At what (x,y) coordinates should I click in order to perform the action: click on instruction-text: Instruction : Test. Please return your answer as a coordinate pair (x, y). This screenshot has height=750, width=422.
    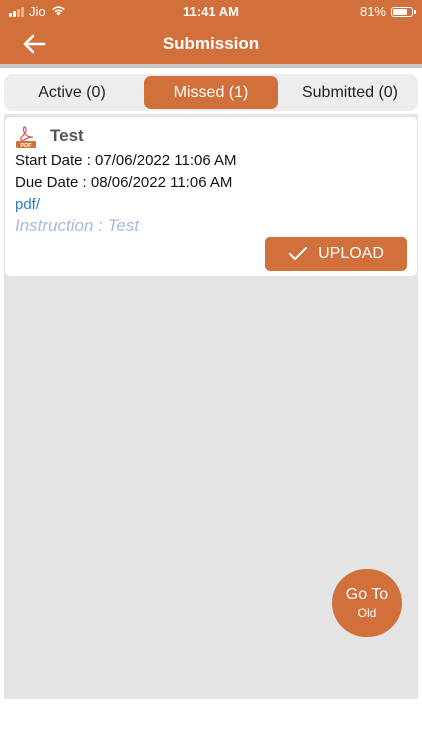
    Looking at the image, I should click on (77, 225).